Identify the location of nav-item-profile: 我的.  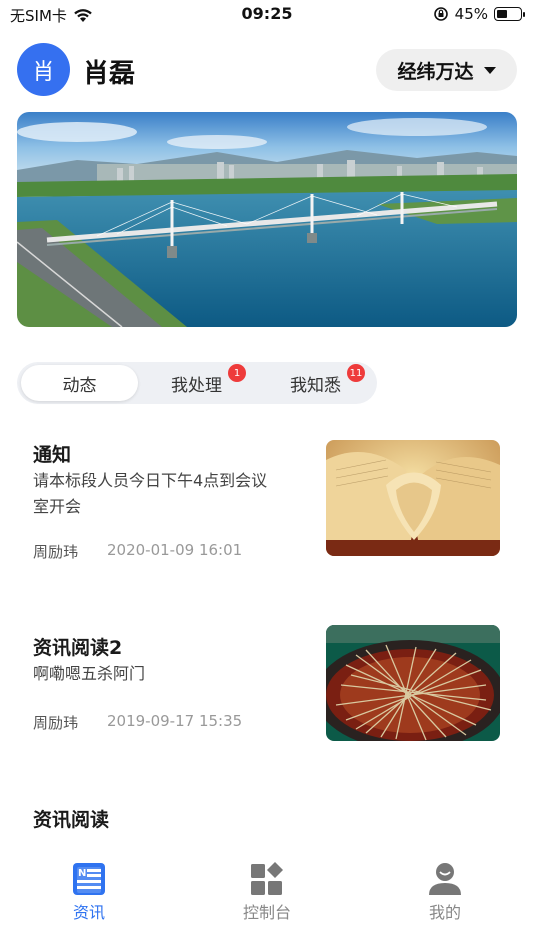
(445, 892).